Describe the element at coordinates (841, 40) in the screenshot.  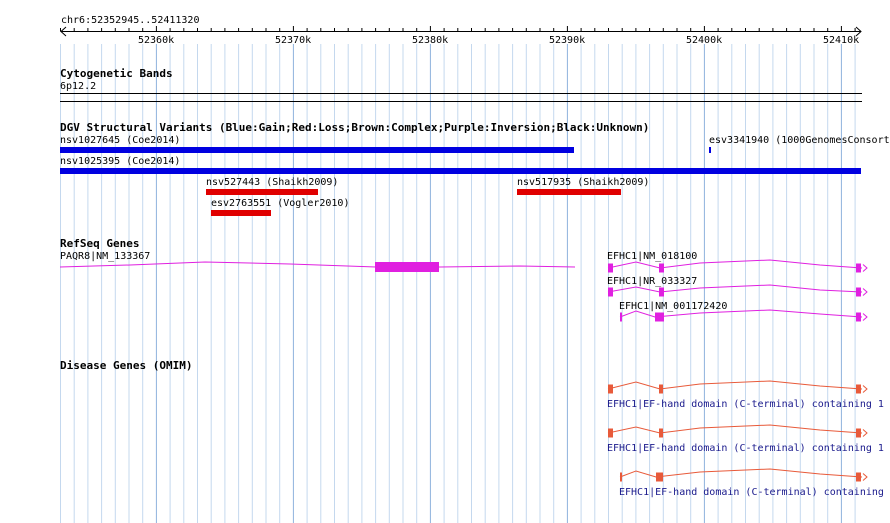
I see `ruler-tick-label: 52410k` at that location.